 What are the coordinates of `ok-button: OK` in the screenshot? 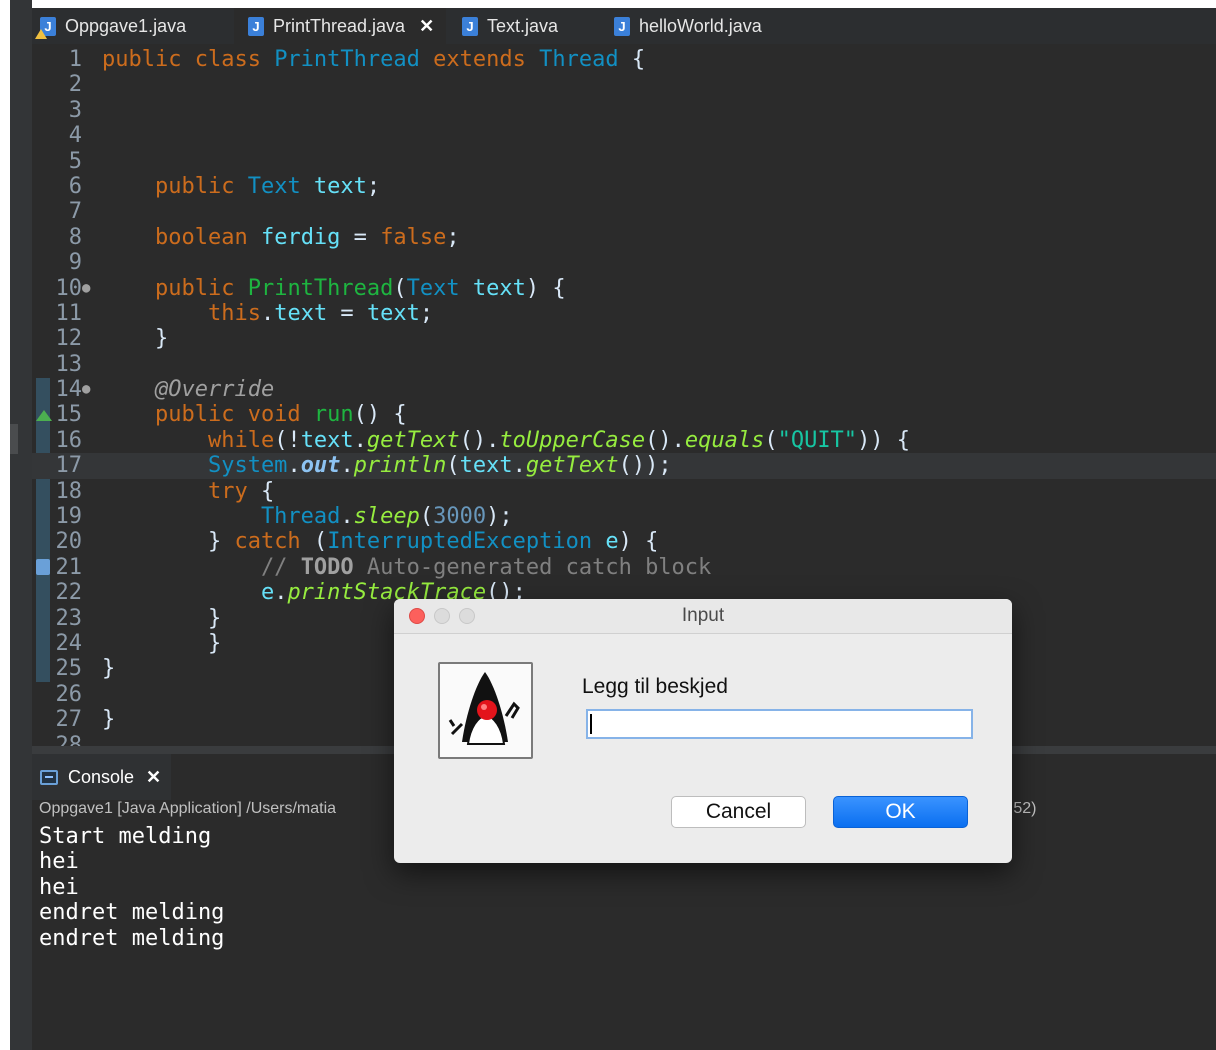 It's located at (900, 812).